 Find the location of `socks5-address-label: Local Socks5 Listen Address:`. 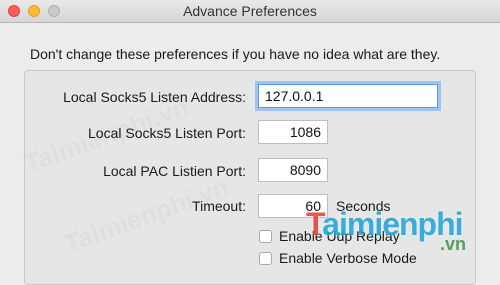

socks5-address-label: Local Socks5 Listen Address: is located at coordinates (154, 97).